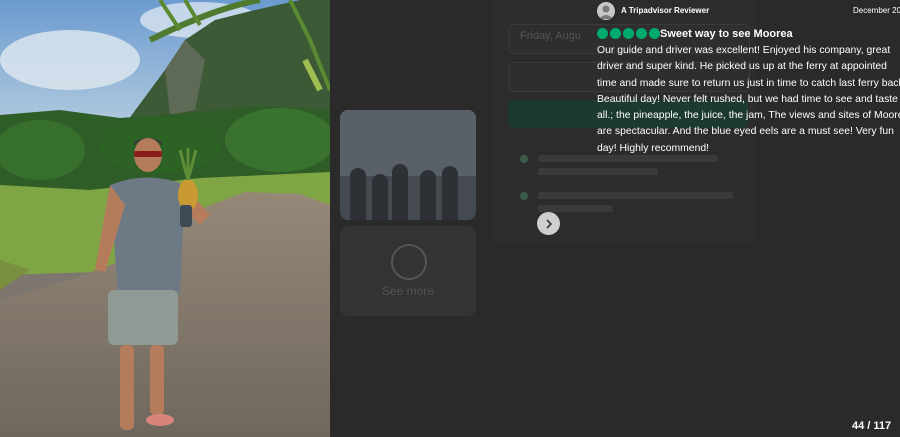 The height and width of the screenshot is (437, 900). What do you see at coordinates (408, 291) in the screenshot?
I see `see-more-label: See more` at bounding box center [408, 291].